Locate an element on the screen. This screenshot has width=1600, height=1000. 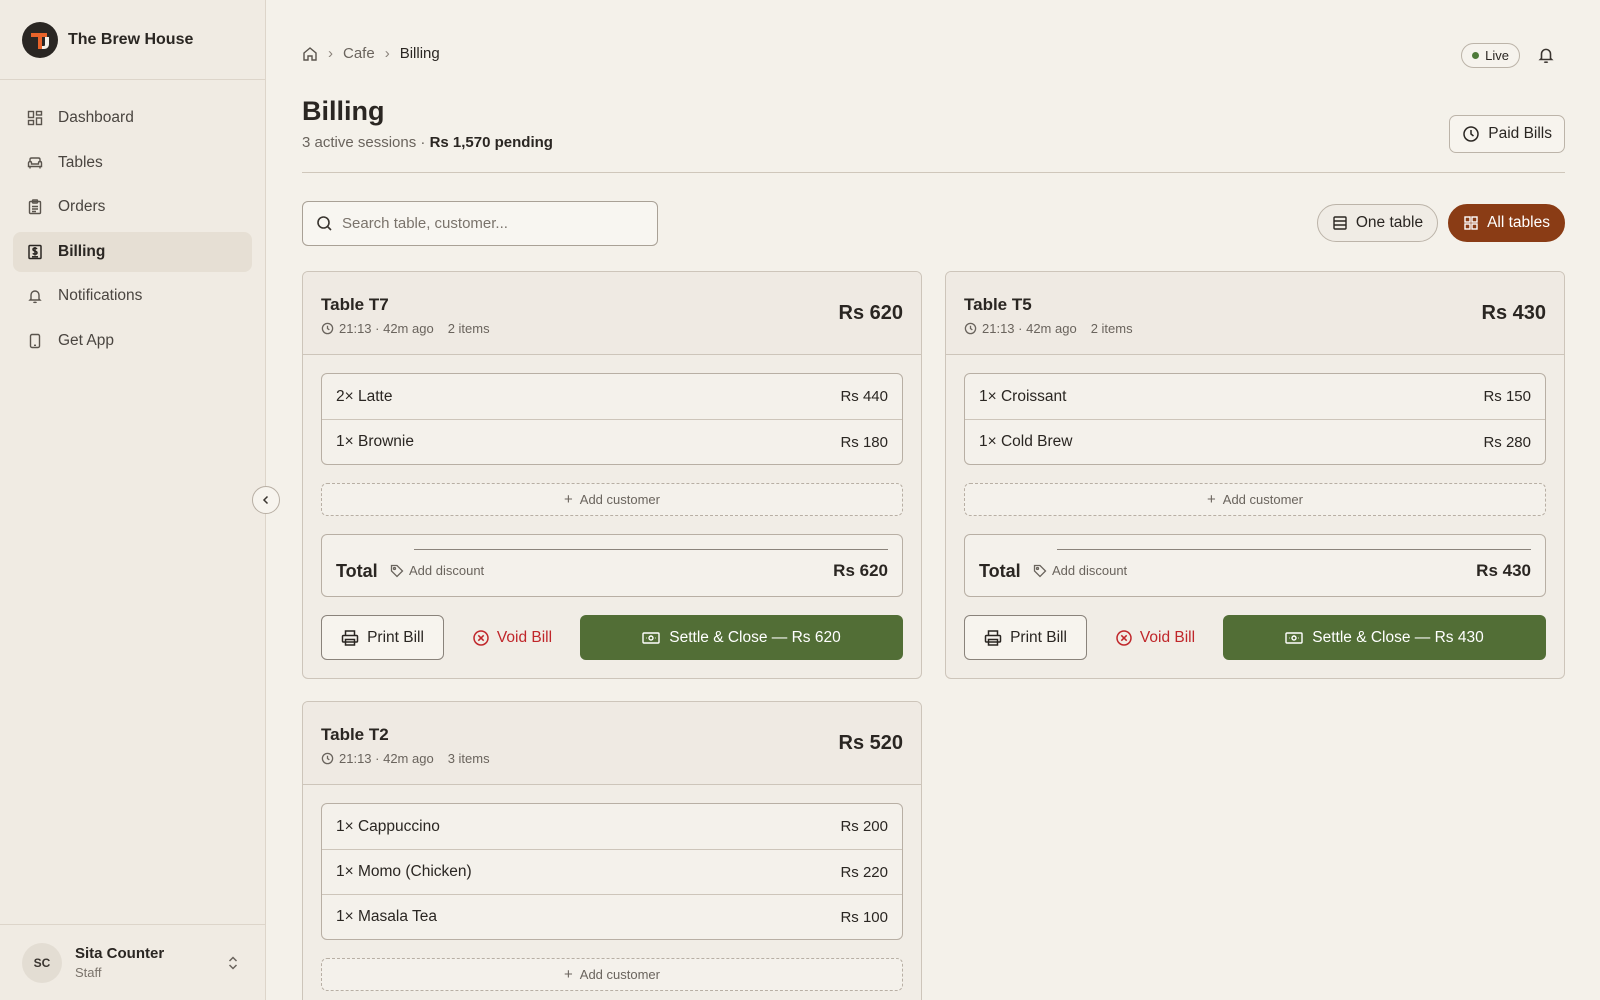
settle-close-button: Settle & Close — Rs 430 is located at coordinates (1384, 637).